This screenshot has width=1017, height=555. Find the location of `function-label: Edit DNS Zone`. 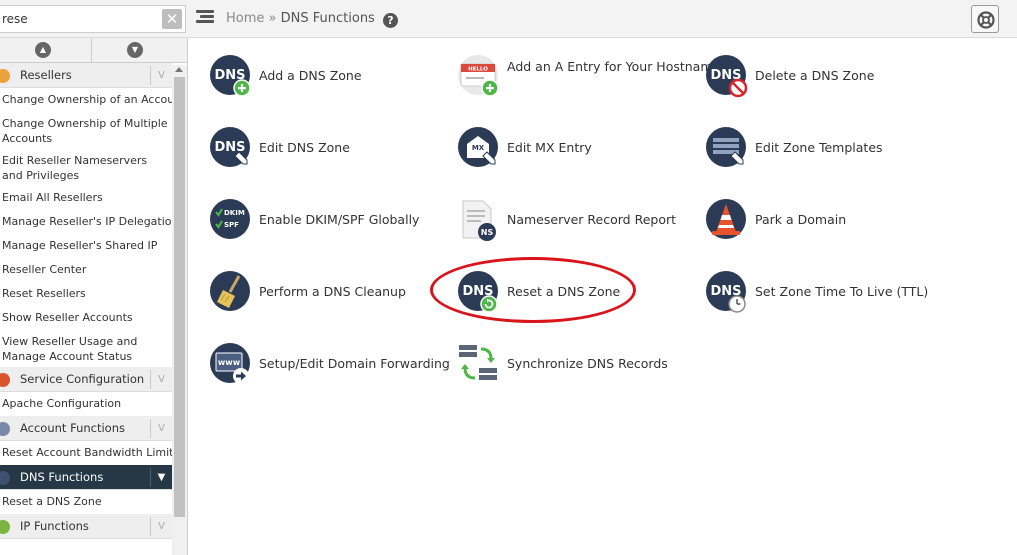

function-label: Edit DNS Zone is located at coordinates (304, 147).